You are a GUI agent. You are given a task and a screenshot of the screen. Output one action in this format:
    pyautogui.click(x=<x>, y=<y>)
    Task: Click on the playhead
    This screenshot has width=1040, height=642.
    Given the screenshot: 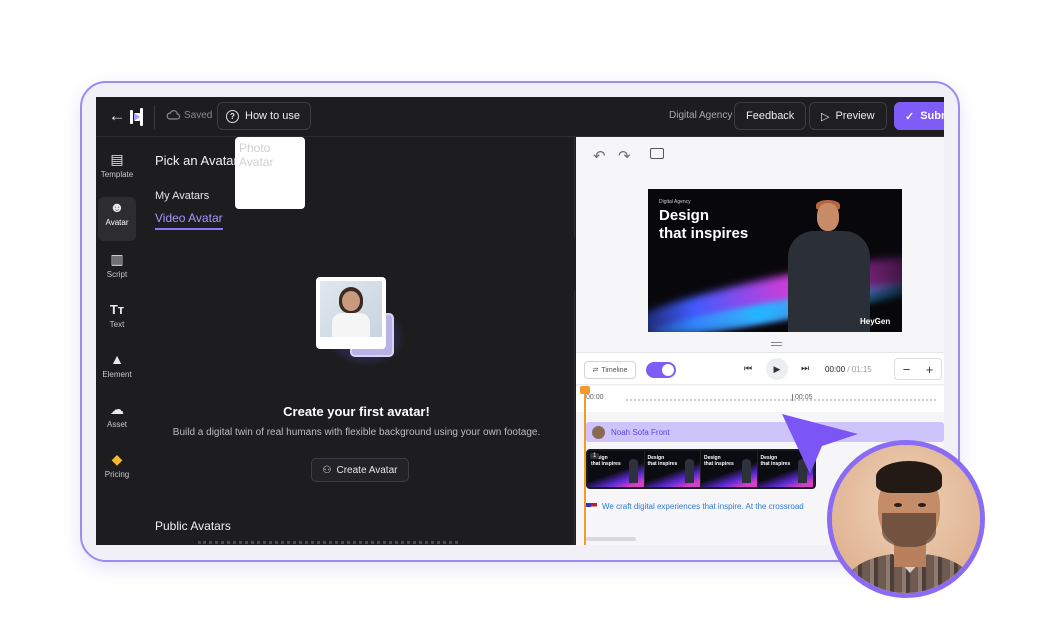 What is the action you would take?
    pyautogui.click(x=585, y=465)
    